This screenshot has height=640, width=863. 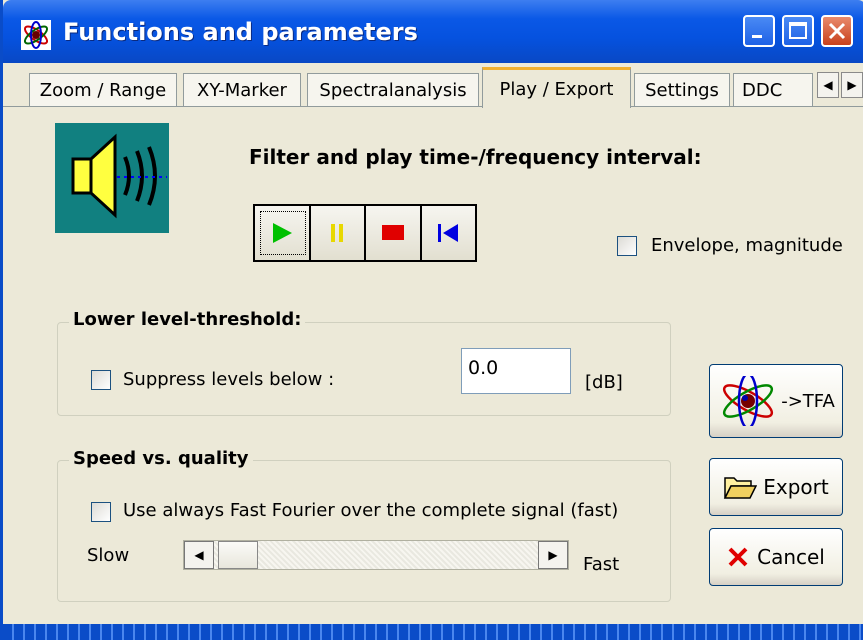 What do you see at coordinates (187, 319) in the screenshot?
I see `threshold-group-label: Lower level-threshold:` at bounding box center [187, 319].